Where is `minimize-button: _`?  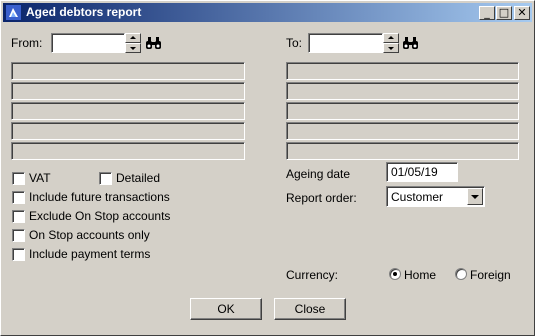 minimize-button: _ is located at coordinates (487, 13).